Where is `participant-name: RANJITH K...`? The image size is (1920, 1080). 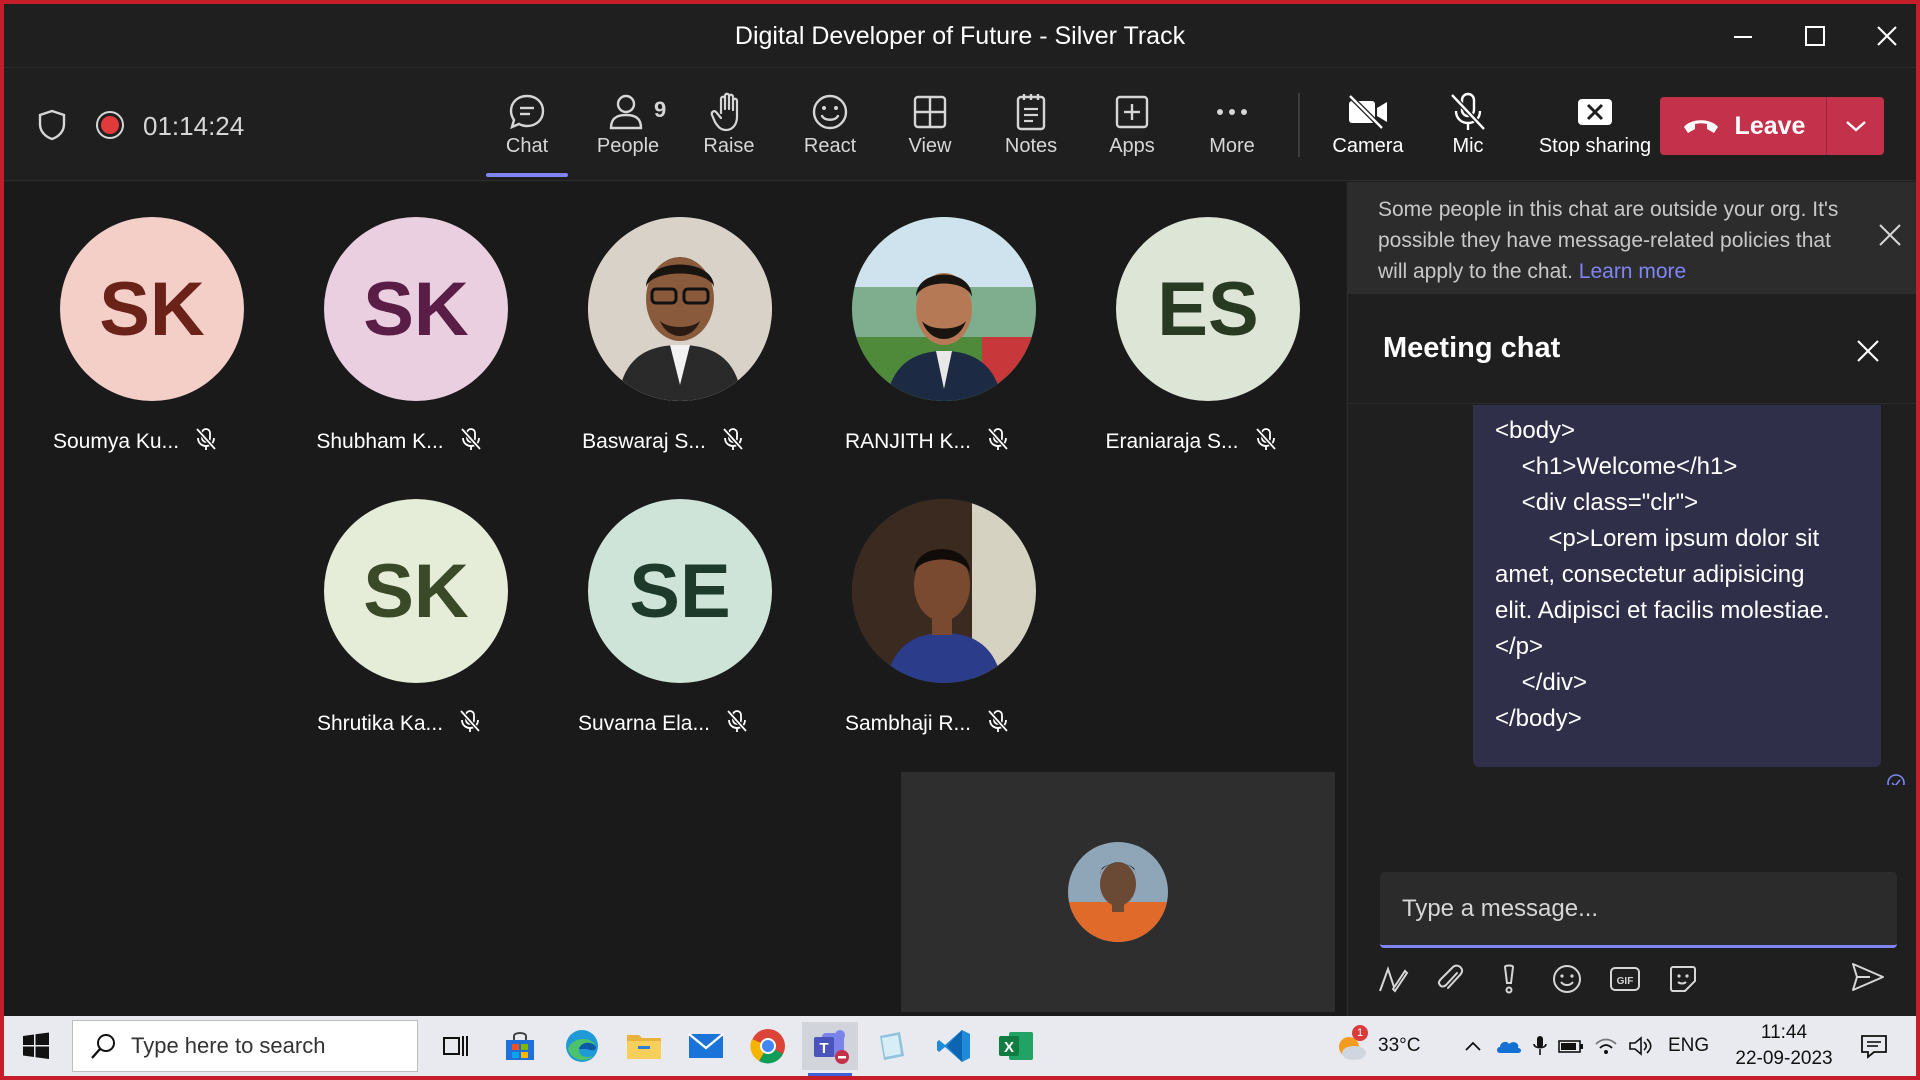
participant-name: RANJITH K... is located at coordinates (907, 441).